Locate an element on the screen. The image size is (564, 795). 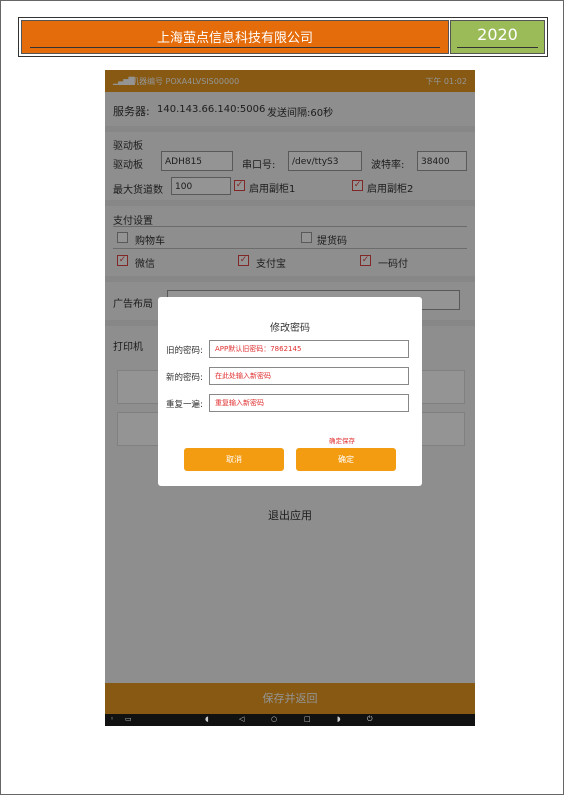
repeat-password-label: 重复一遍: is located at coordinates (184, 405).